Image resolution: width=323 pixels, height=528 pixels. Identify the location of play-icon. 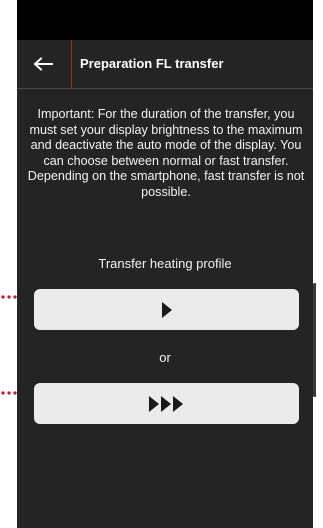
(166, 309).